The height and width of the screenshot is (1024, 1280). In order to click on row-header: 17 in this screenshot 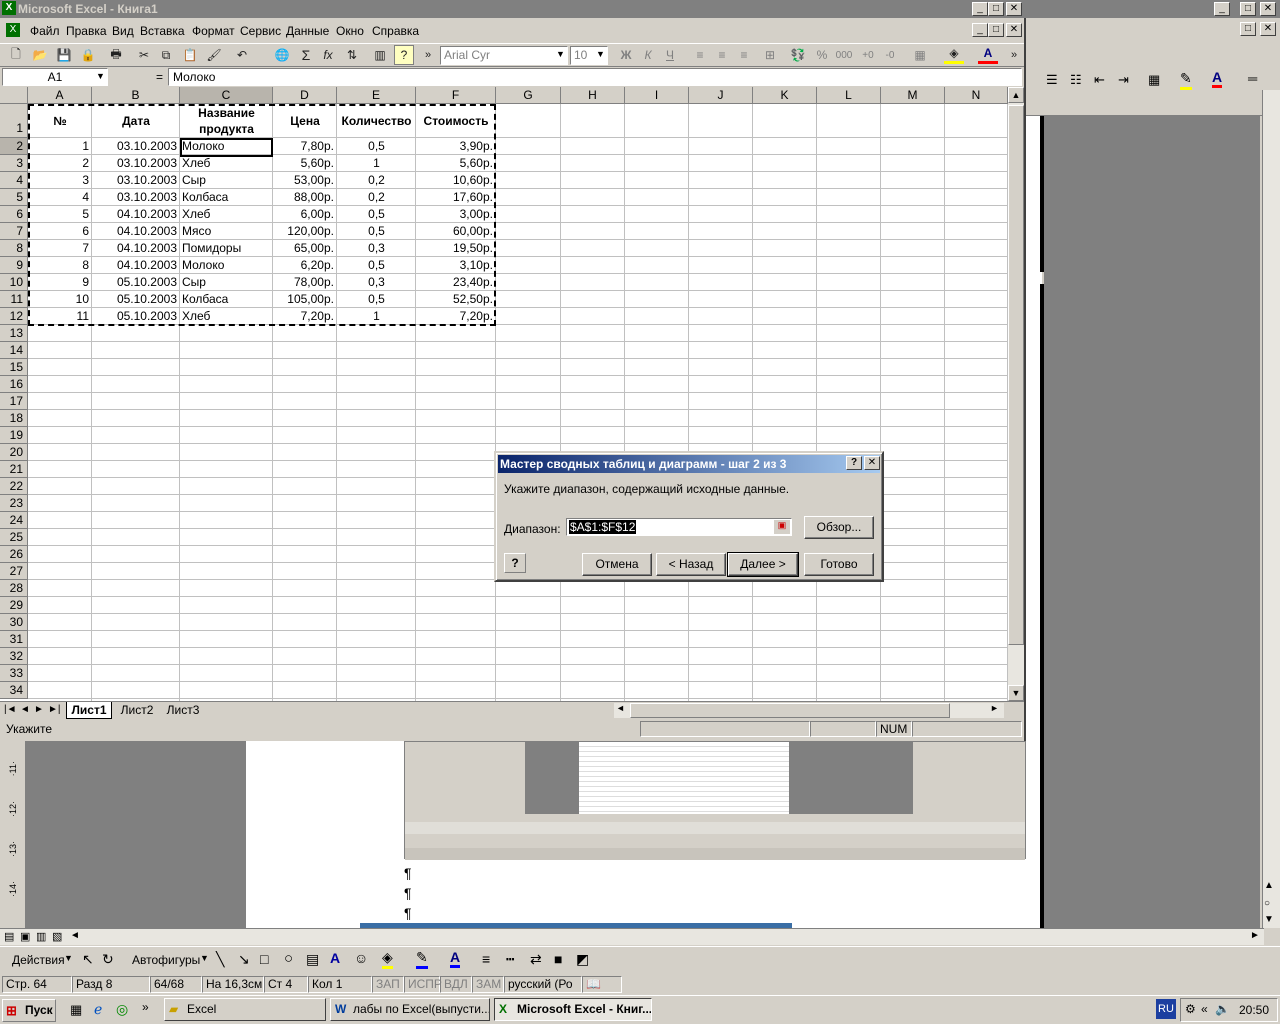, I will do `click(14, 401)`.